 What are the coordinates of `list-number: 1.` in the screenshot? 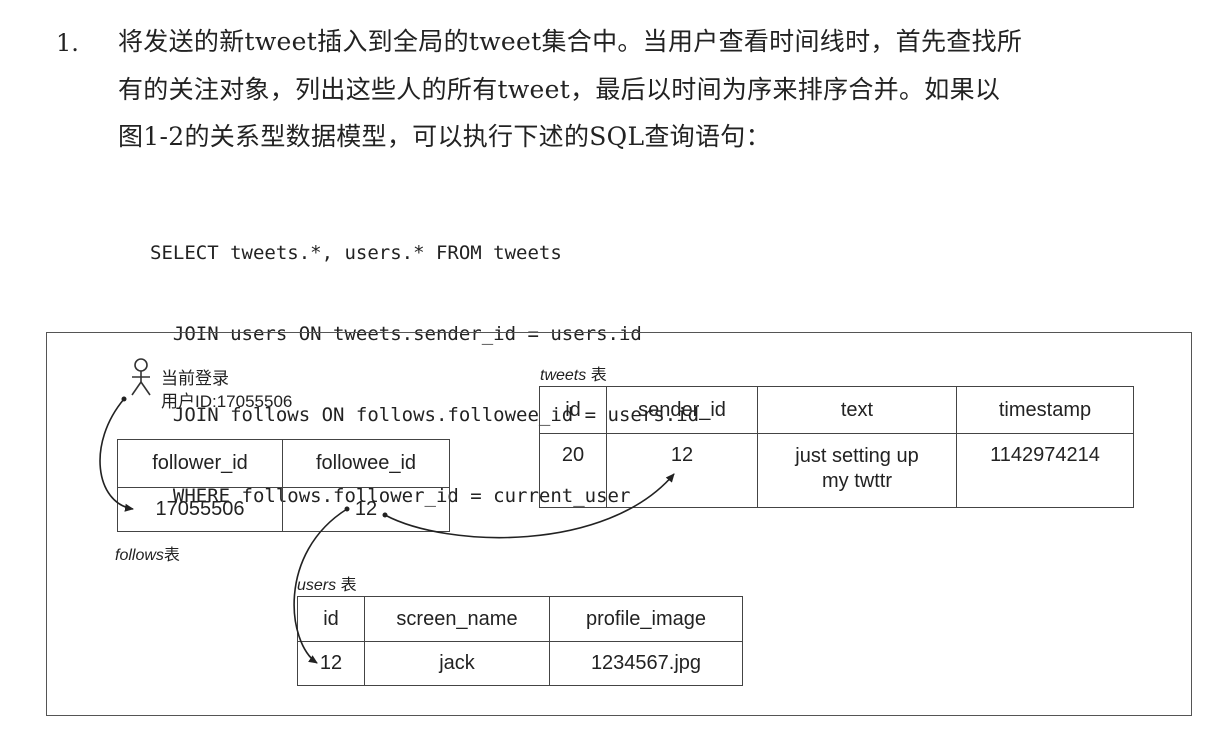 It's located at (67, 43).